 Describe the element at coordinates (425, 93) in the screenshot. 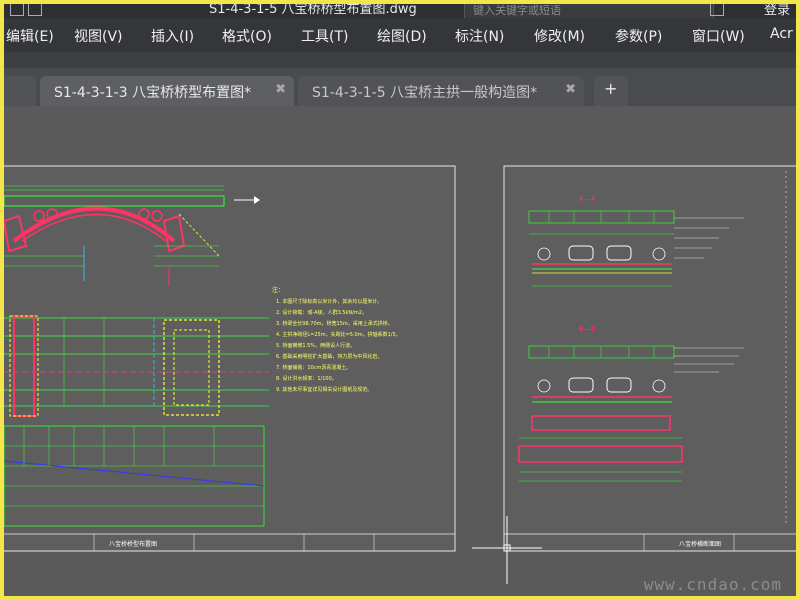

I see `tab-label: S1-4-3-1-5 八宝桥主拱一般构造图*` at that location.